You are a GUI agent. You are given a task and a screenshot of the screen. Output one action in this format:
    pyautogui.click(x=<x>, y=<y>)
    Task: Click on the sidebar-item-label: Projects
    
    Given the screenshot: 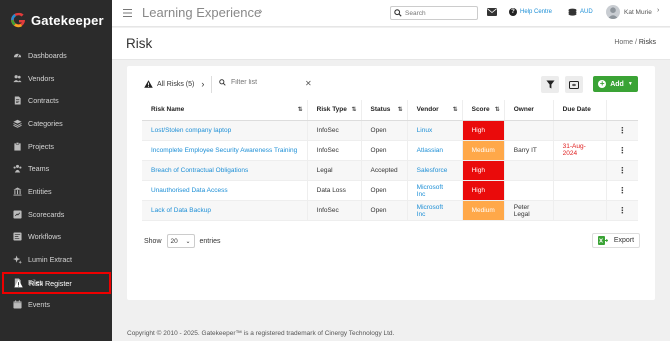 What is the action you would take?
    pyautogui.click(x=41, y=146)
    